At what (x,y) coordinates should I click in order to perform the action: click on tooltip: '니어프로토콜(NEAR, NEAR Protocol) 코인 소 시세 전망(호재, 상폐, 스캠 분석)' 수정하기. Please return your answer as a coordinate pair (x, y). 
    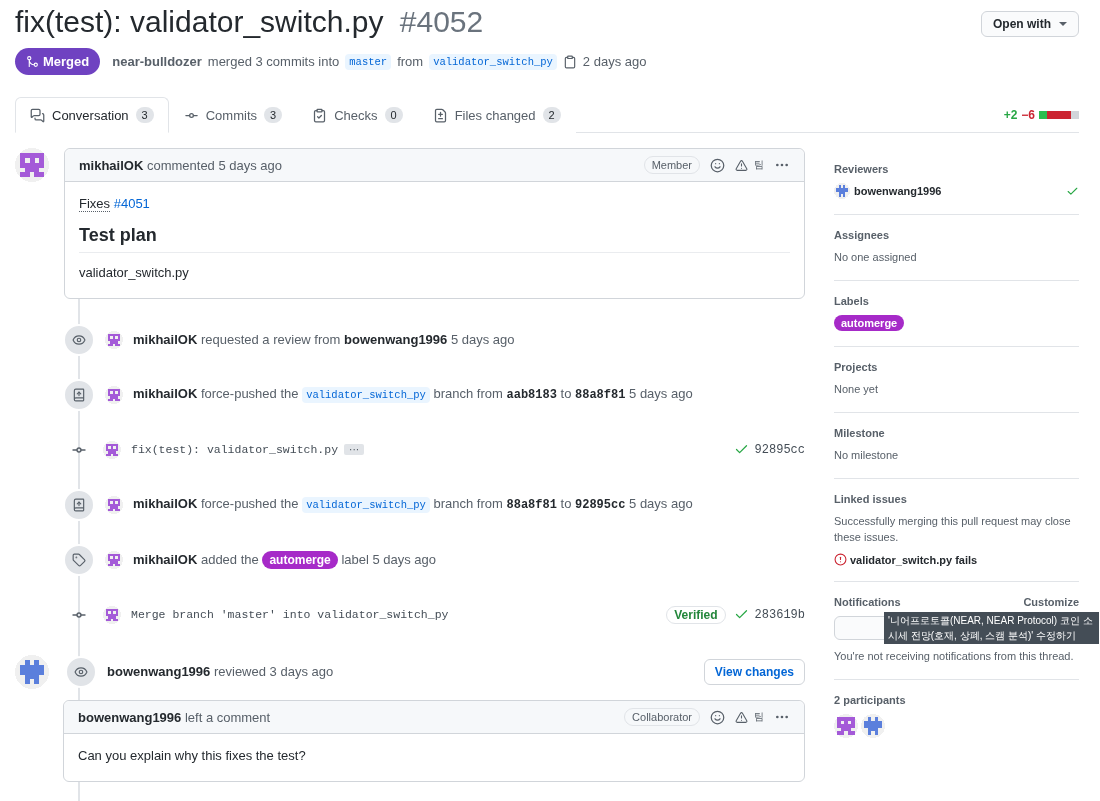
    Looking at the image, I should click on (991, 628).